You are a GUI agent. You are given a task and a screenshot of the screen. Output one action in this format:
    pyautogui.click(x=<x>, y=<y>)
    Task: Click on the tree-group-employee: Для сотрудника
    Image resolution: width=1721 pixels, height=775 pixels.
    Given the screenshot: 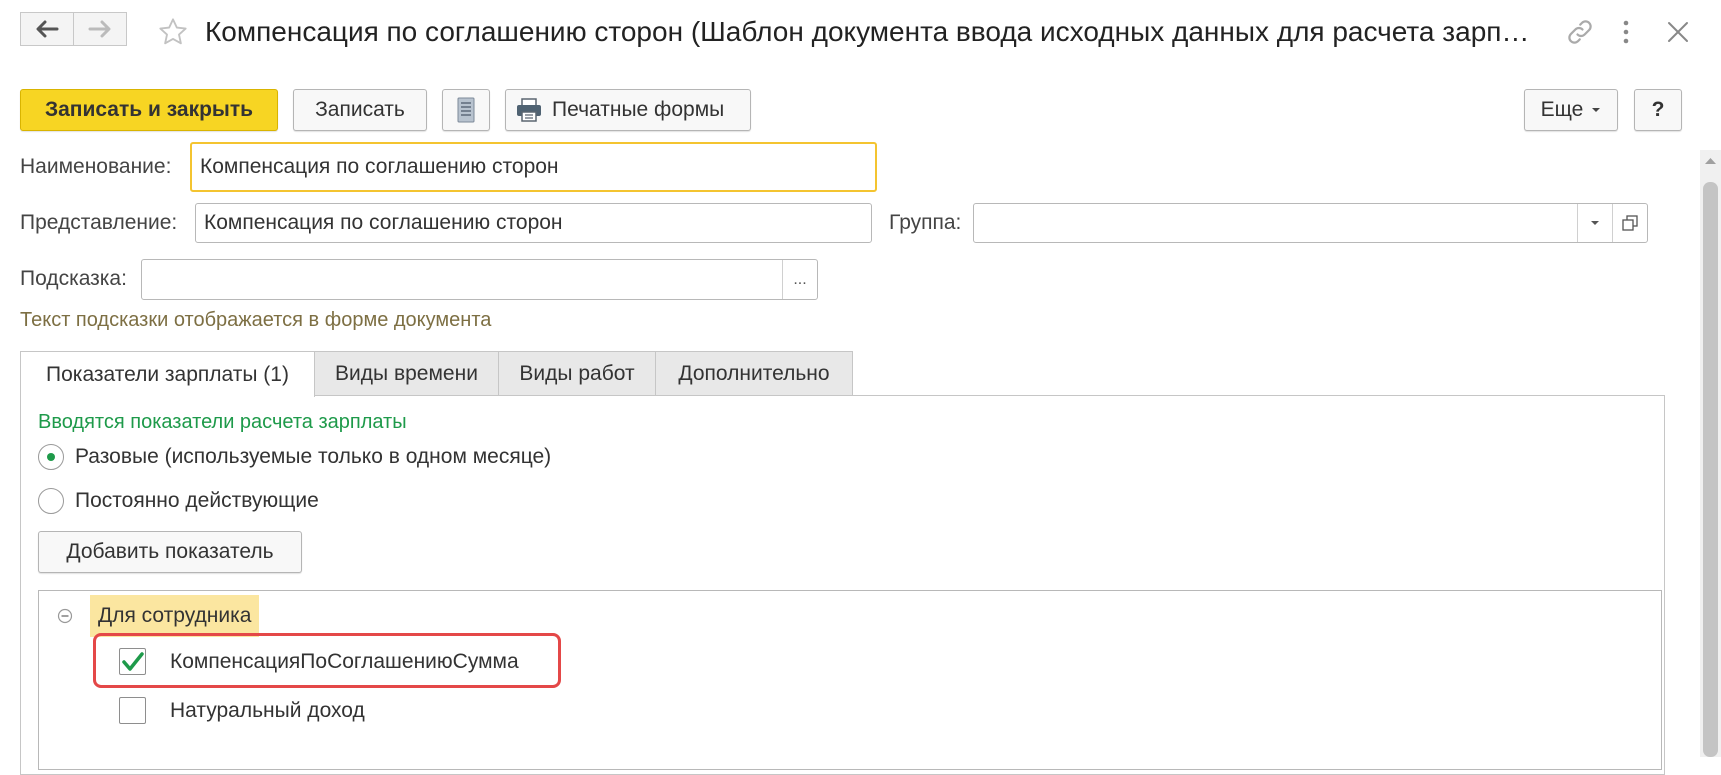 What is the action you would take?
    pyautogui.click(x=175, y=616)
    